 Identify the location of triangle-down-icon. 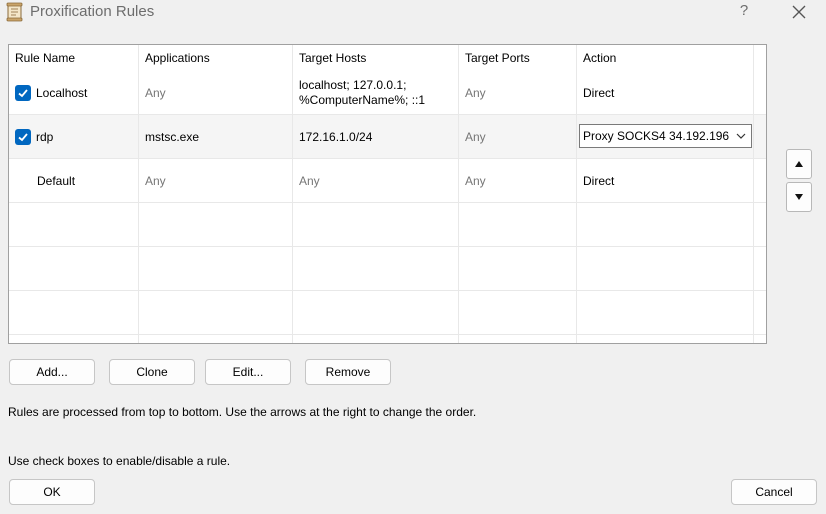
(799, 197).